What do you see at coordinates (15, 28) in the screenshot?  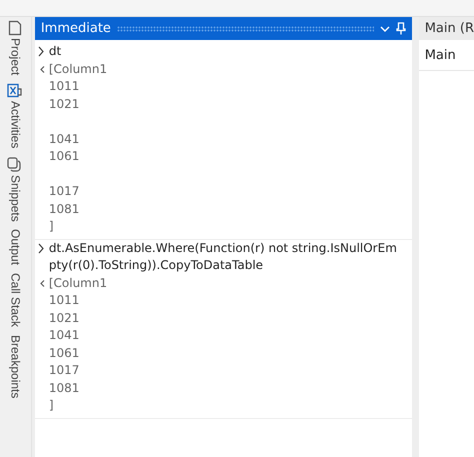 I see `document-icon` at bounding box center [15, 28].